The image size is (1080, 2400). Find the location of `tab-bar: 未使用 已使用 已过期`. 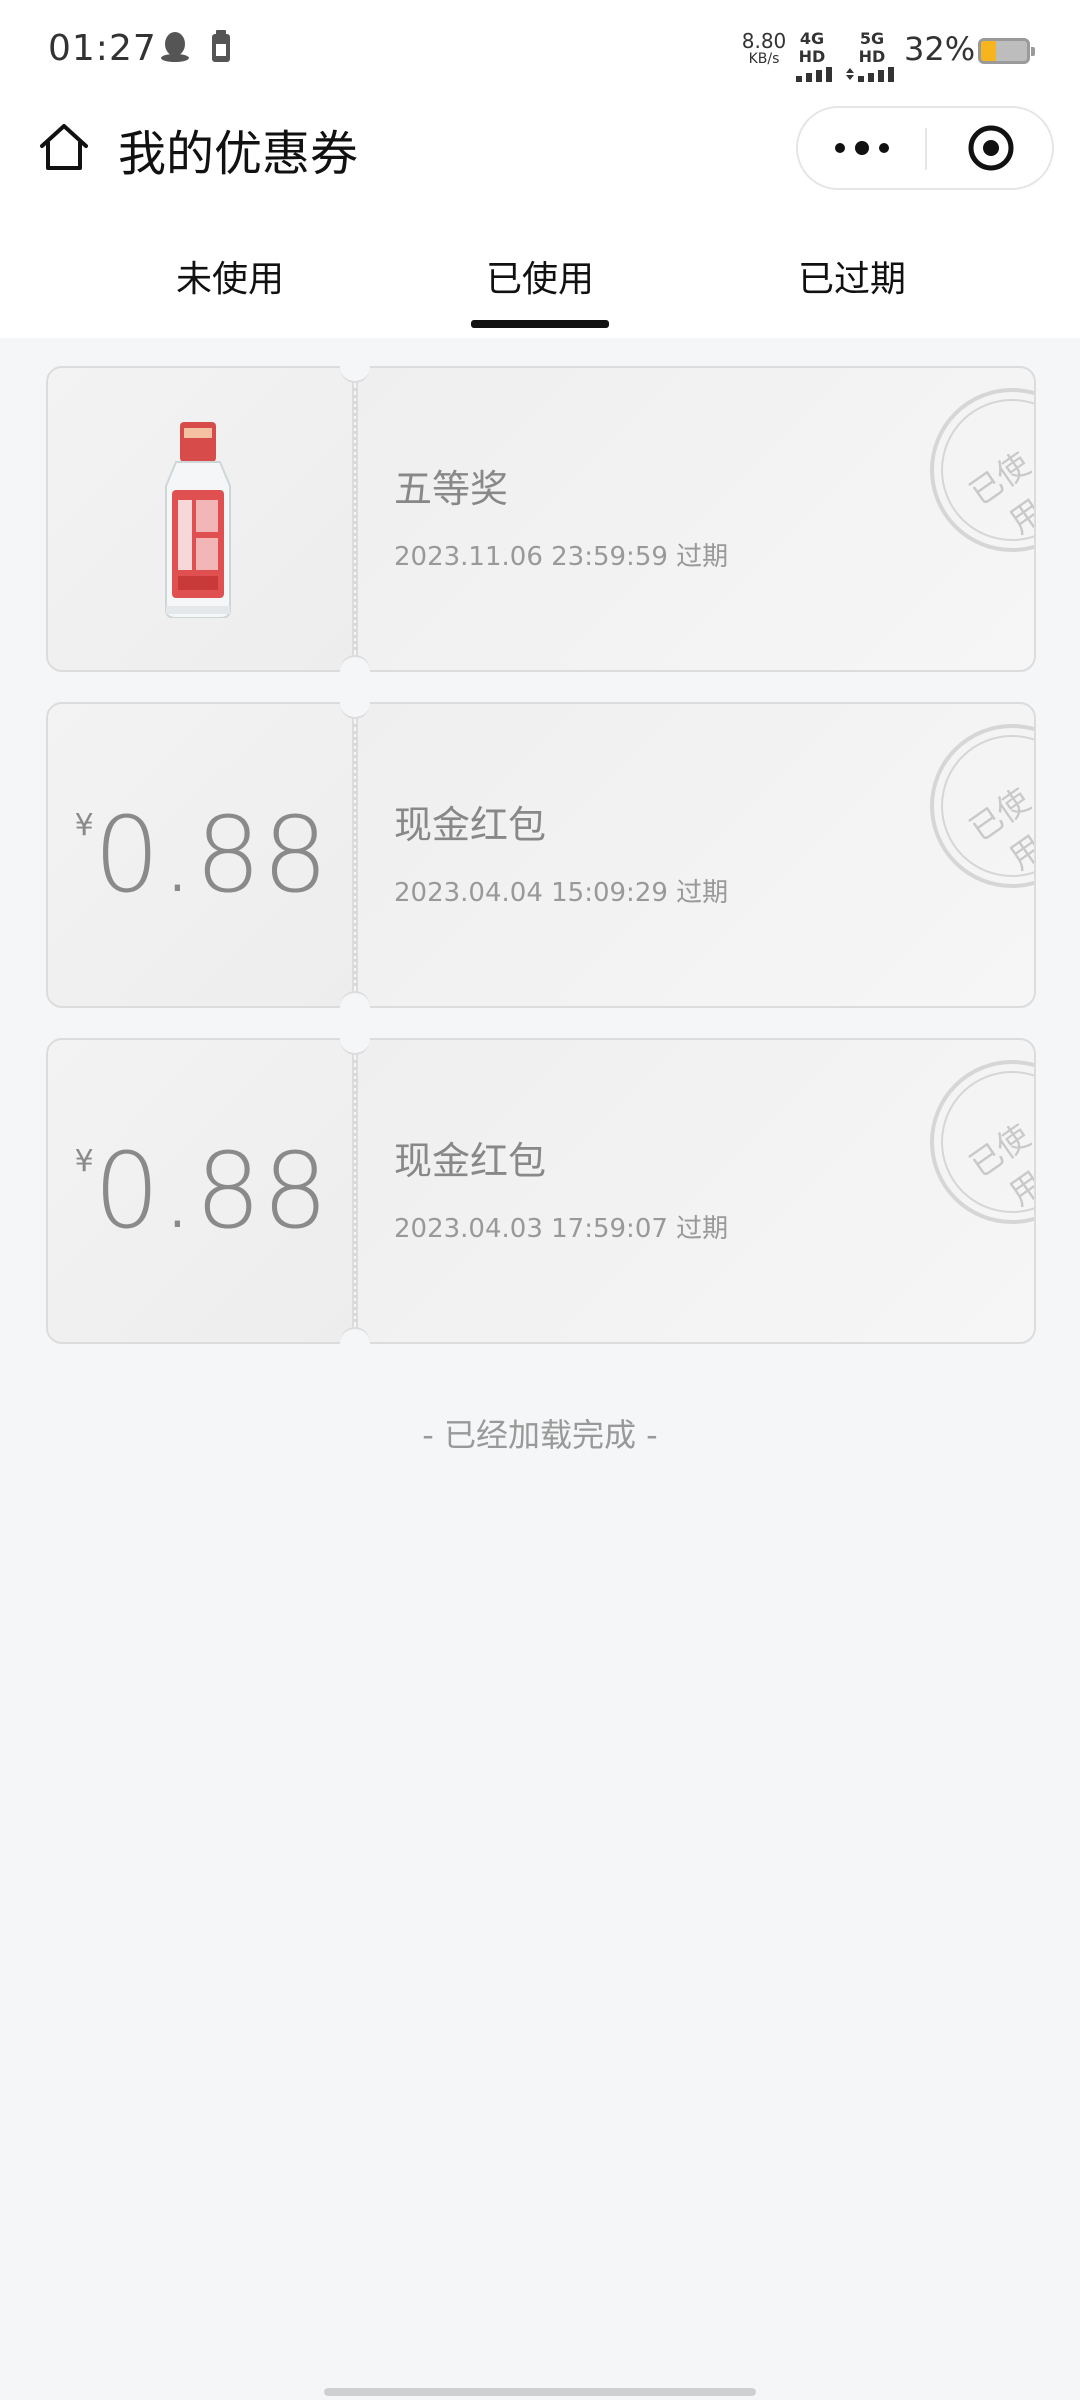

tab-bar: 未使用 已使用 已过期 is located at coordinates (540, 269).